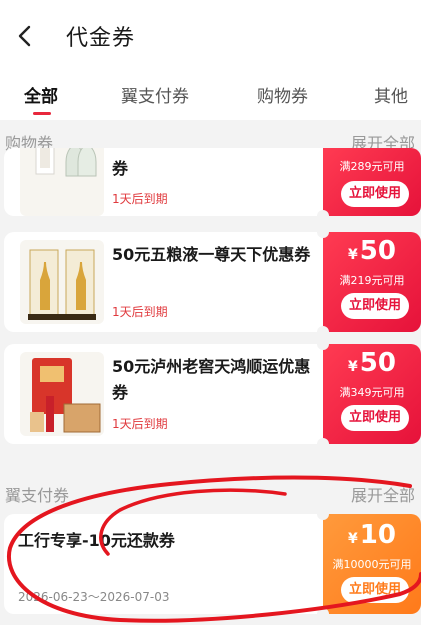  I want to click on coupon-condition: 满10000元可用, so click(372, 564).